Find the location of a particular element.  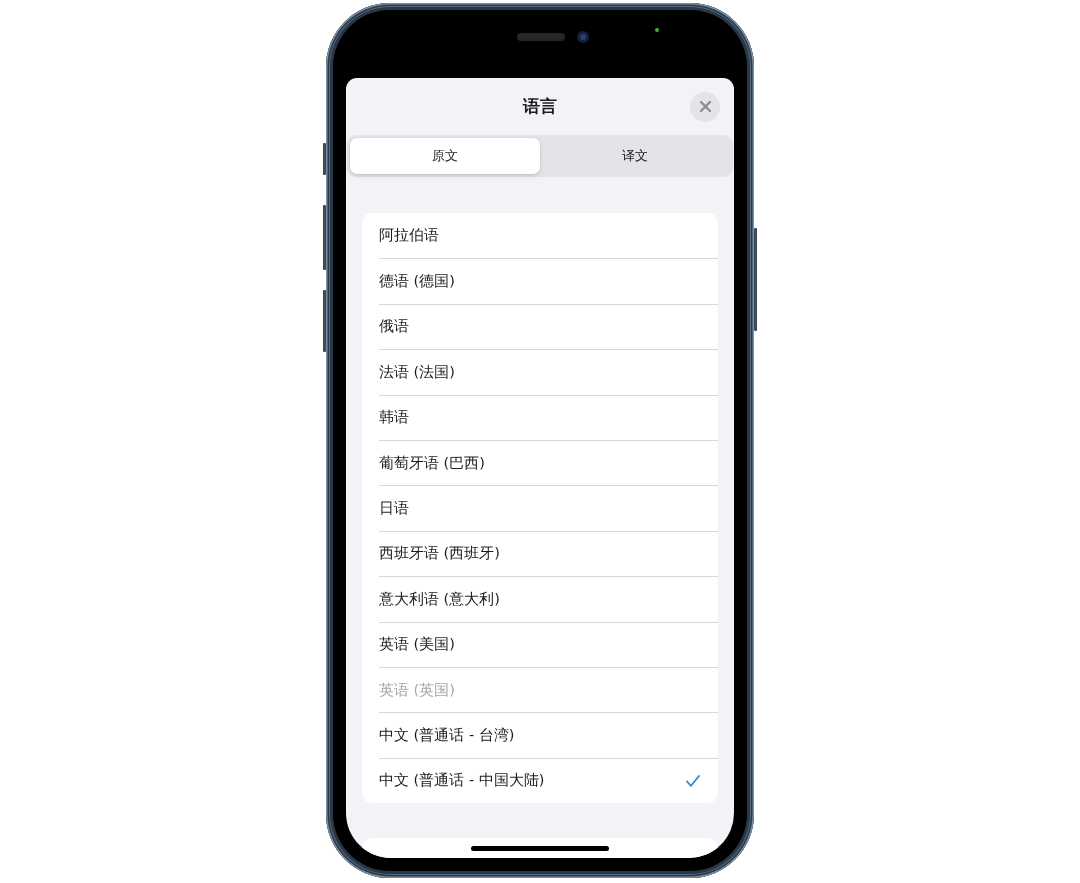

language-option: 阿拉伯语 is located at coordinates (548, 236).